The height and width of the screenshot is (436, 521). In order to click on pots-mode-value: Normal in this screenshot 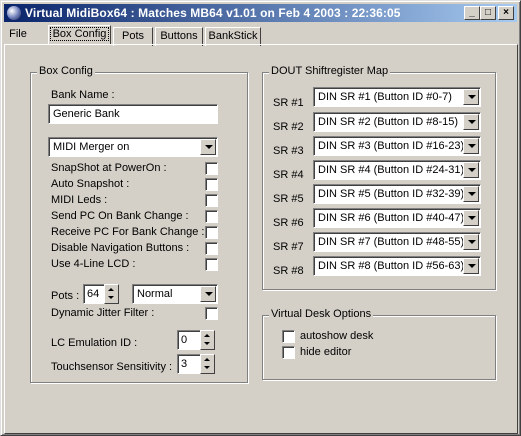, I will do `click(155, 294)`.